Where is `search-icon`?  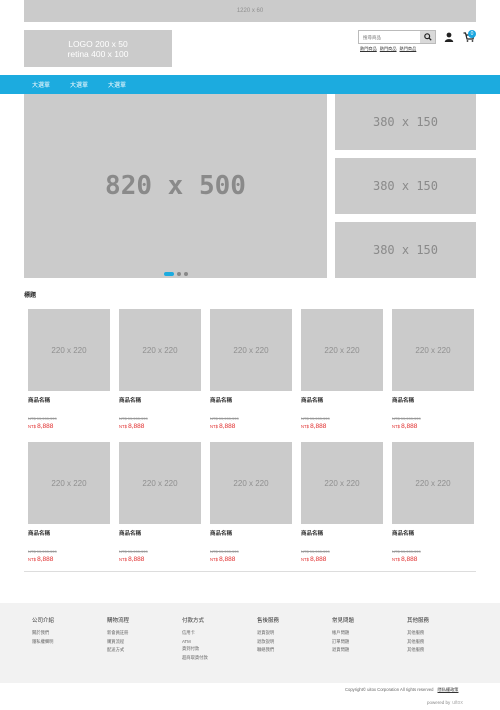 search-icon is located at coordinates (427, 37).